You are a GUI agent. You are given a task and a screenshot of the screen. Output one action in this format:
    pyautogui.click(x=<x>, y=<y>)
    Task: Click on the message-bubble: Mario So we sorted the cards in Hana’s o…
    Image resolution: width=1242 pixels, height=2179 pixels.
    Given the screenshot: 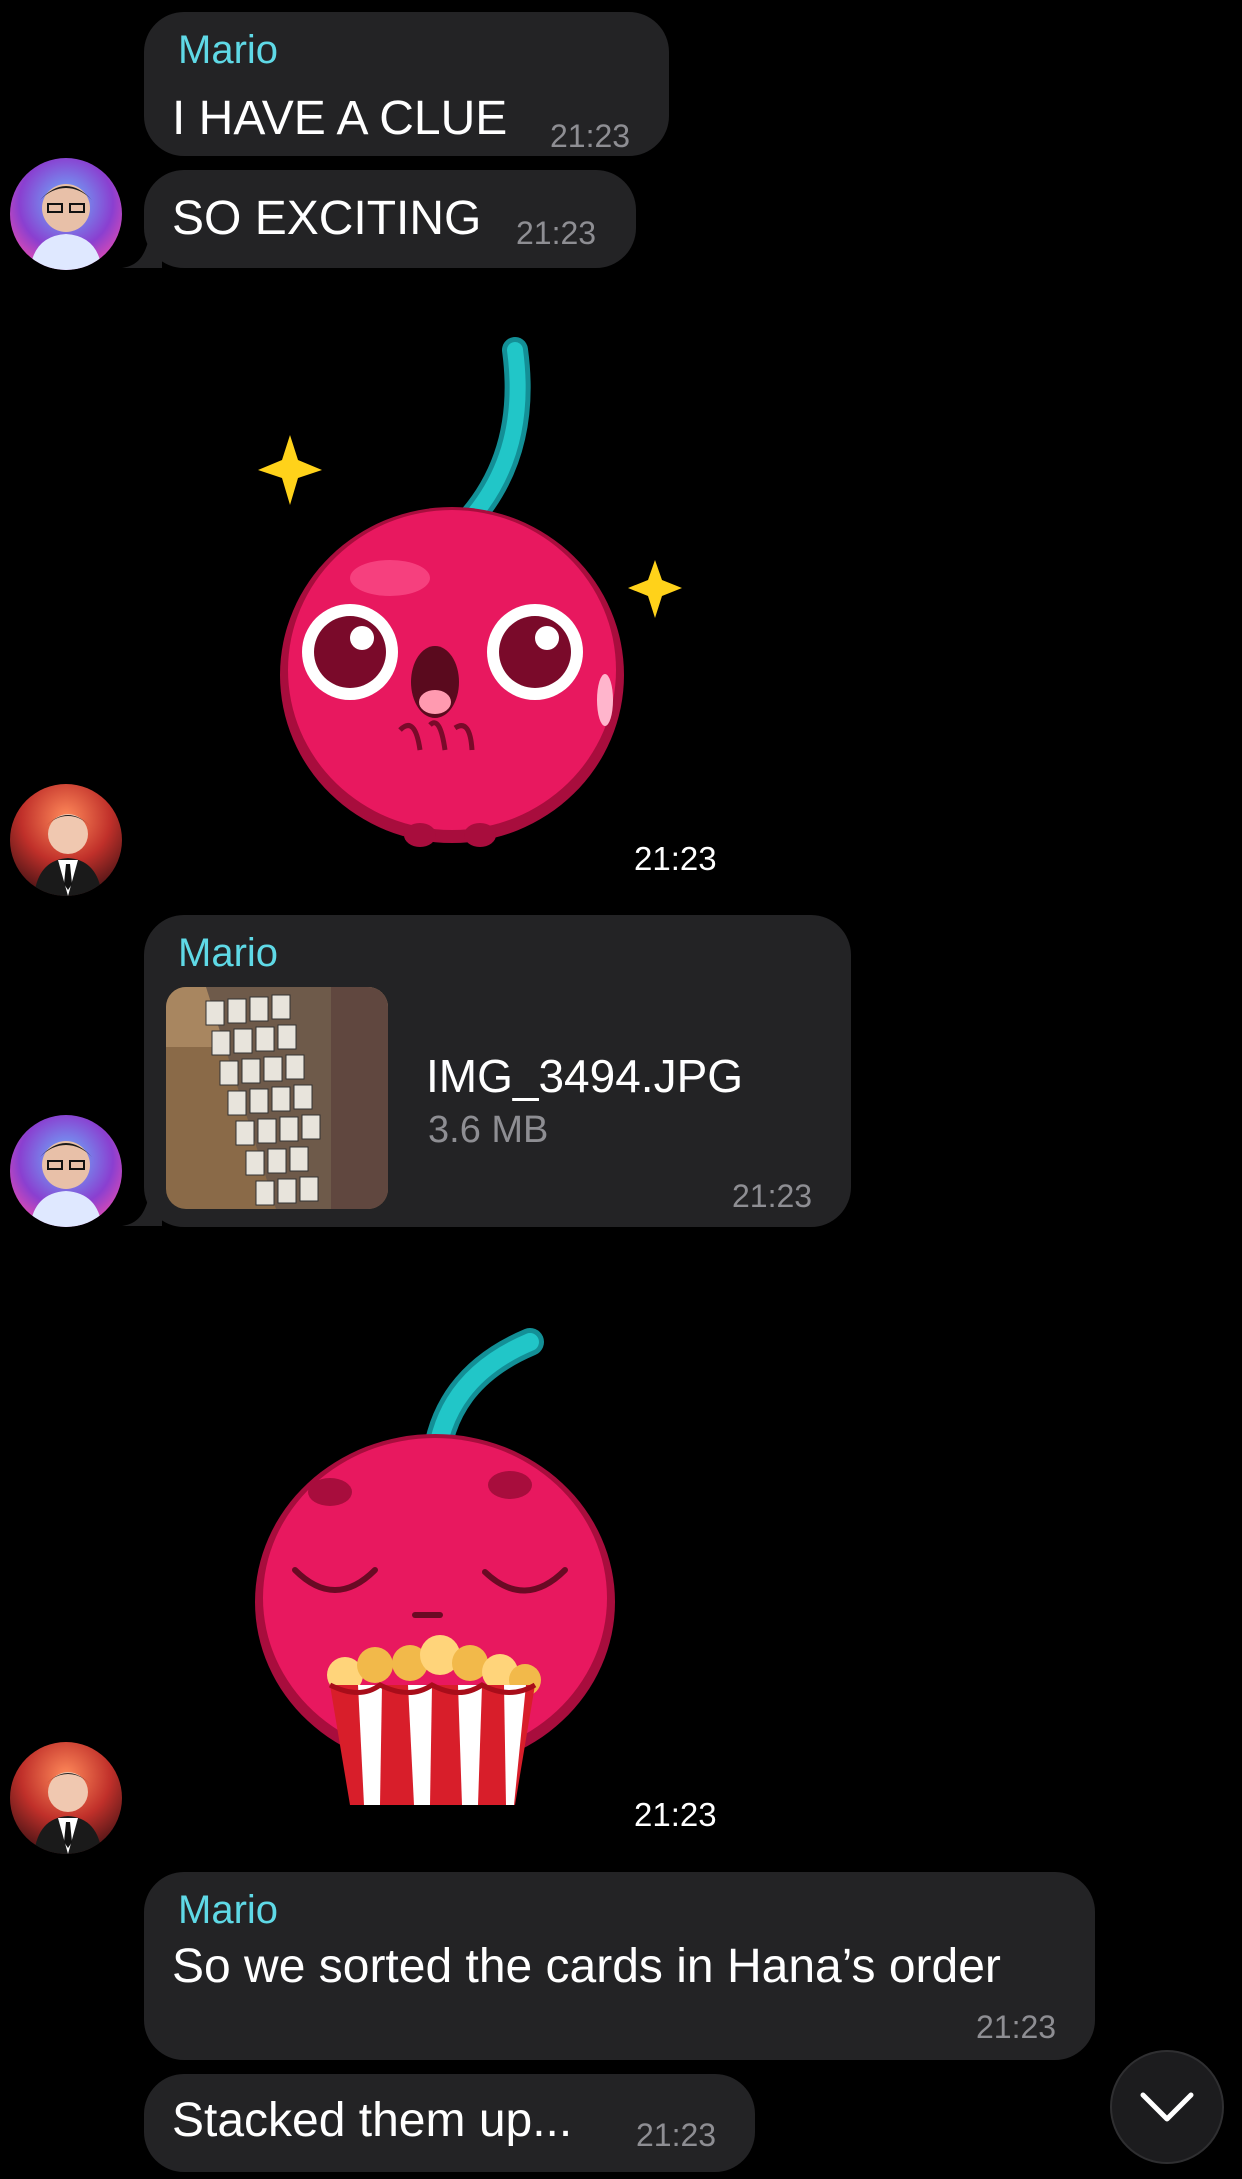 What is the action you would take?
    pyautogui.click(x=619, y=1966)
    